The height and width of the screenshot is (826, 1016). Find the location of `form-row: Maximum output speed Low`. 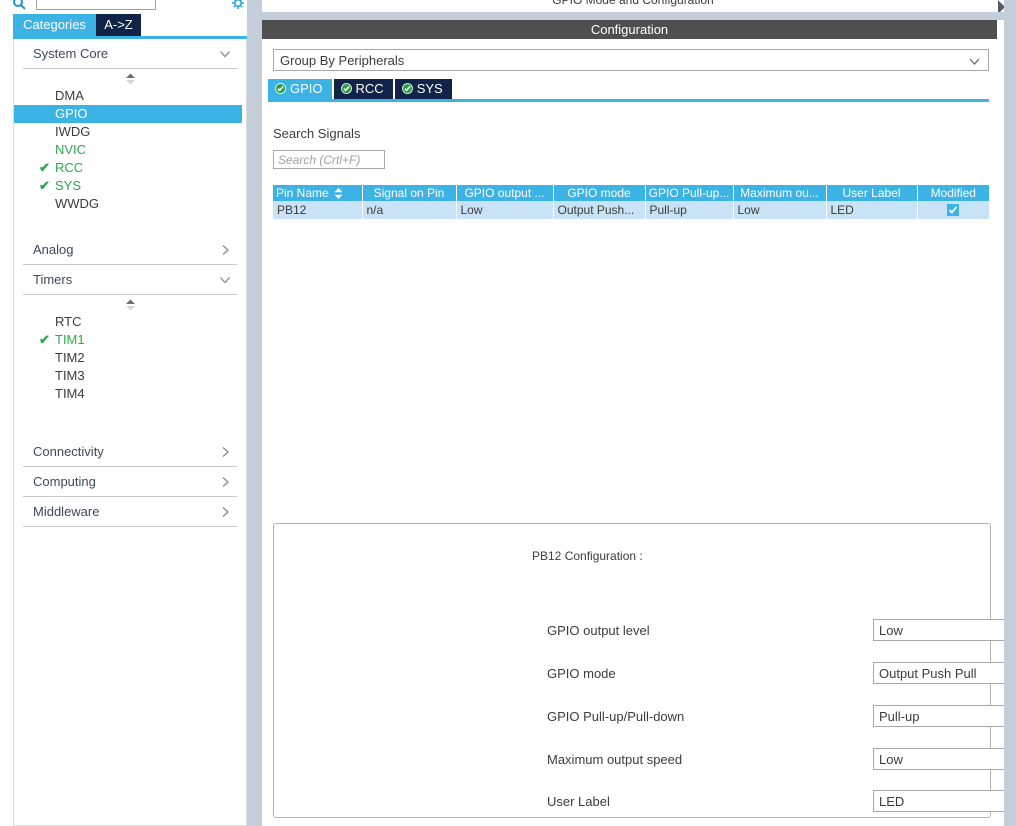

form-row: Maximum output speed Low is located at coordinates (774, 760).